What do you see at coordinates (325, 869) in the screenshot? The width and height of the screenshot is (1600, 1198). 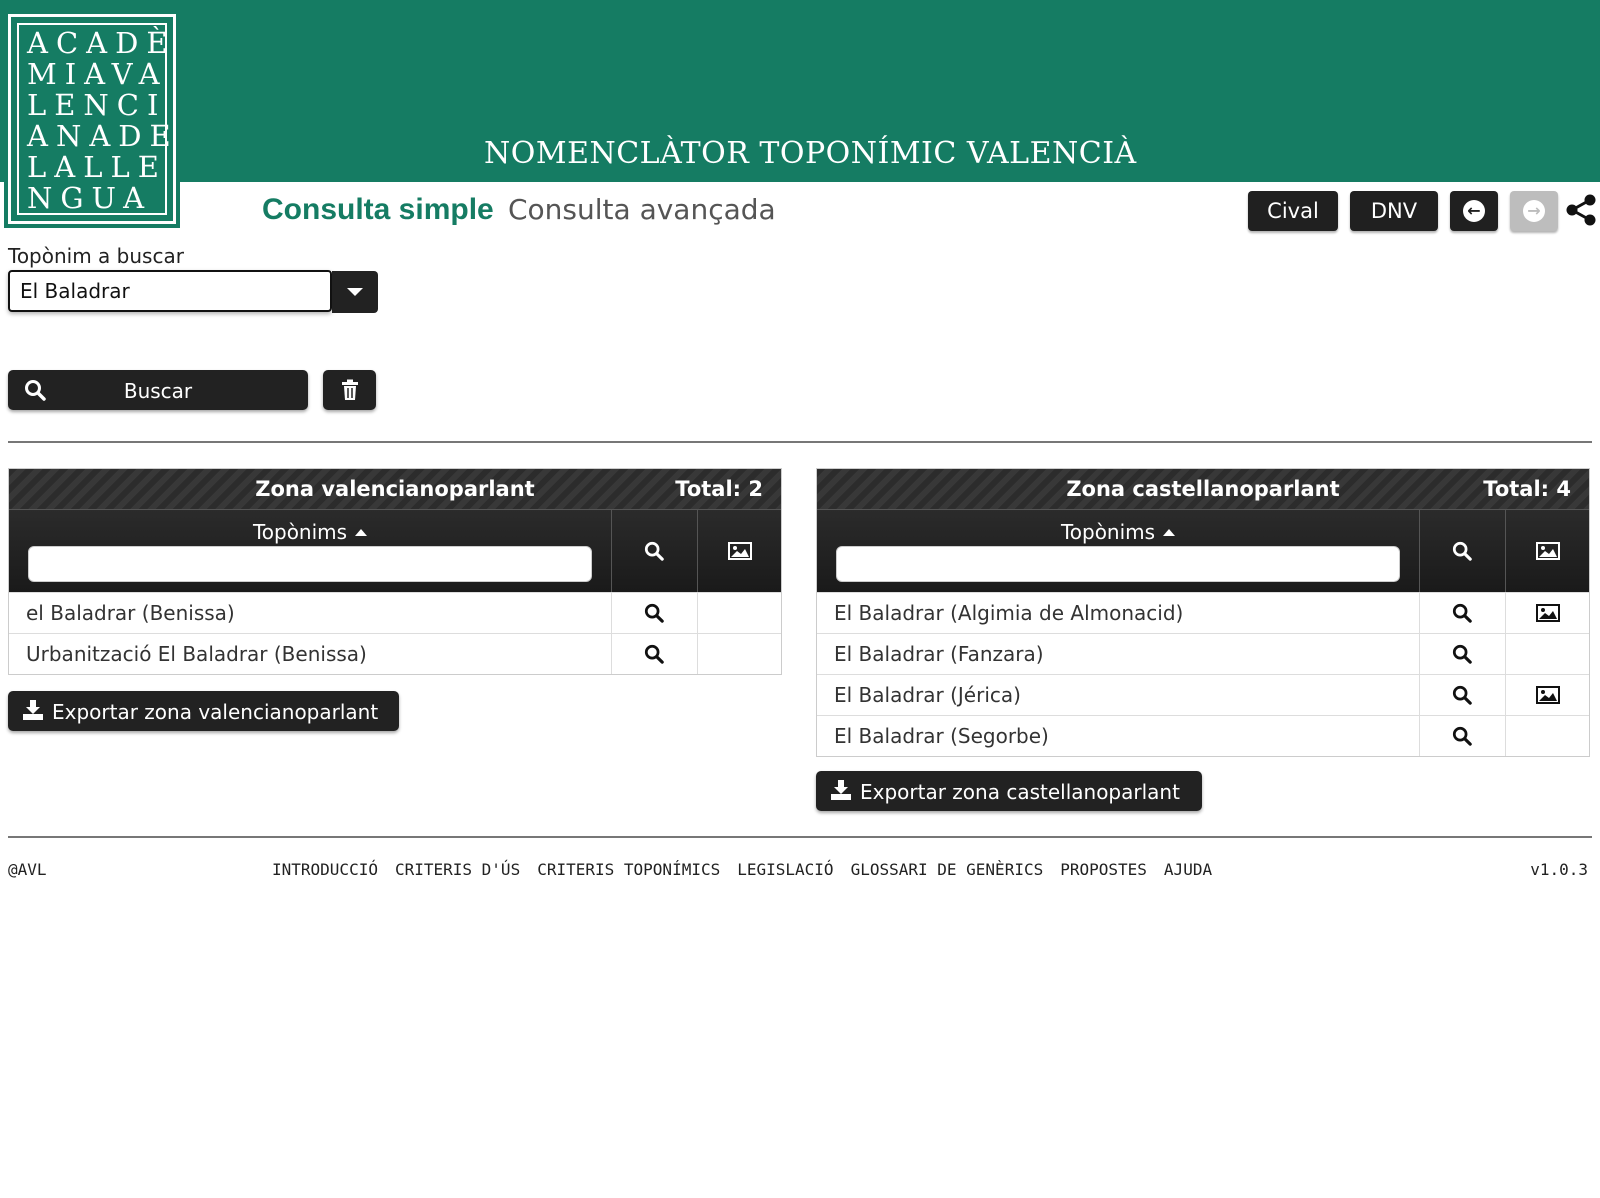 I see `footer-link-introduccio: INTRODUCCIÓ` at bounding box center [325, 869].